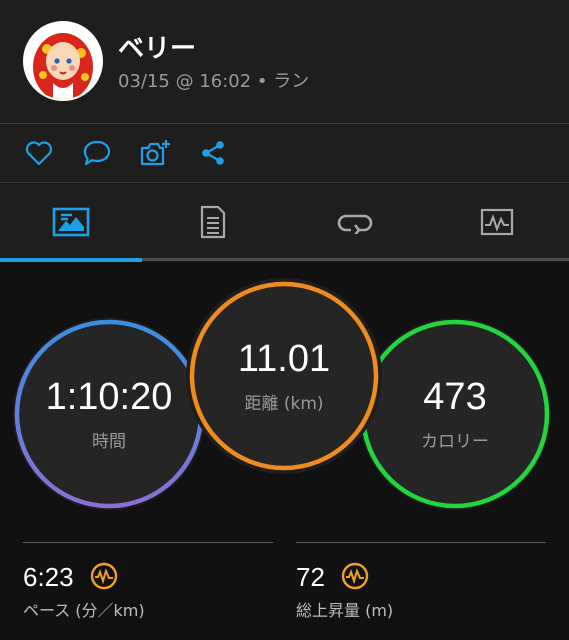 The width and height of the screenshot is (569, 640). What do you see at coordinates (421, 542) in the screenshot?
I see `elevation-divider` at bounding box center [421, 542].